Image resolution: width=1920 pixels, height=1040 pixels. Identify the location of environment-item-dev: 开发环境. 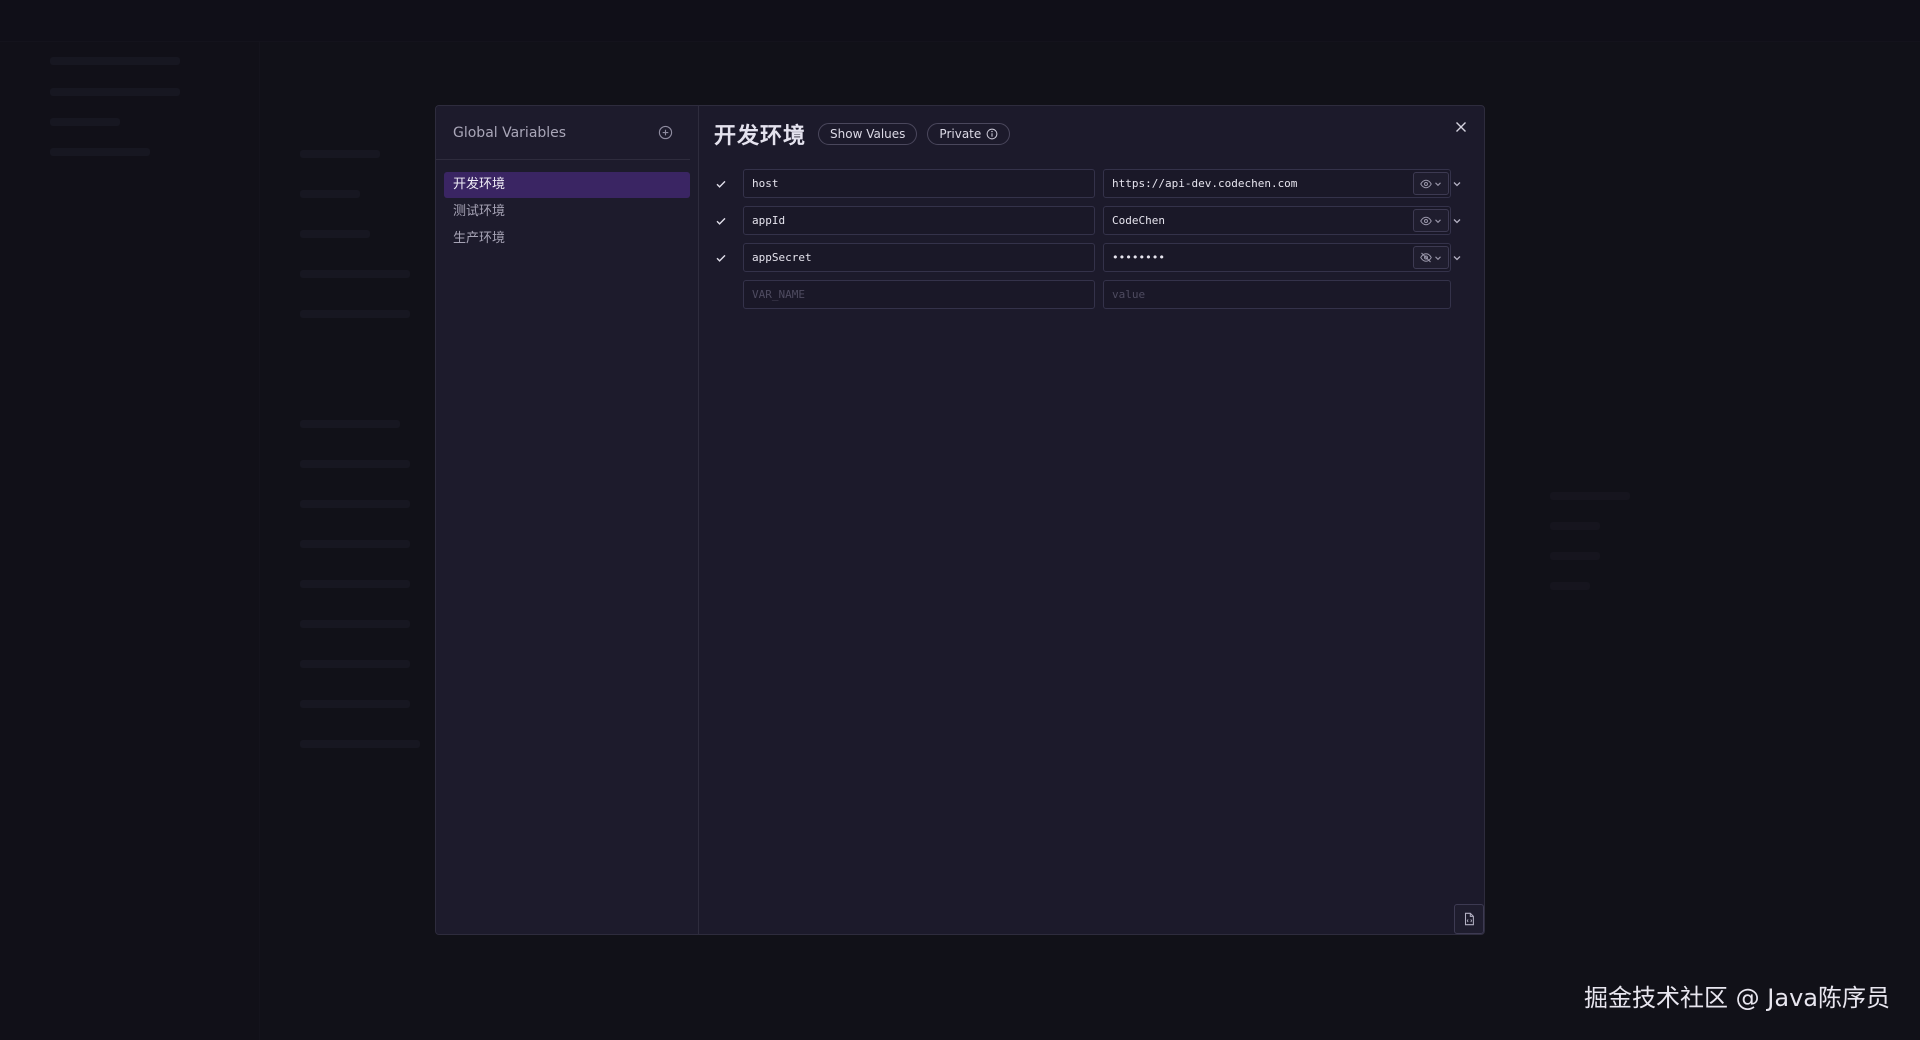
(567, 185).